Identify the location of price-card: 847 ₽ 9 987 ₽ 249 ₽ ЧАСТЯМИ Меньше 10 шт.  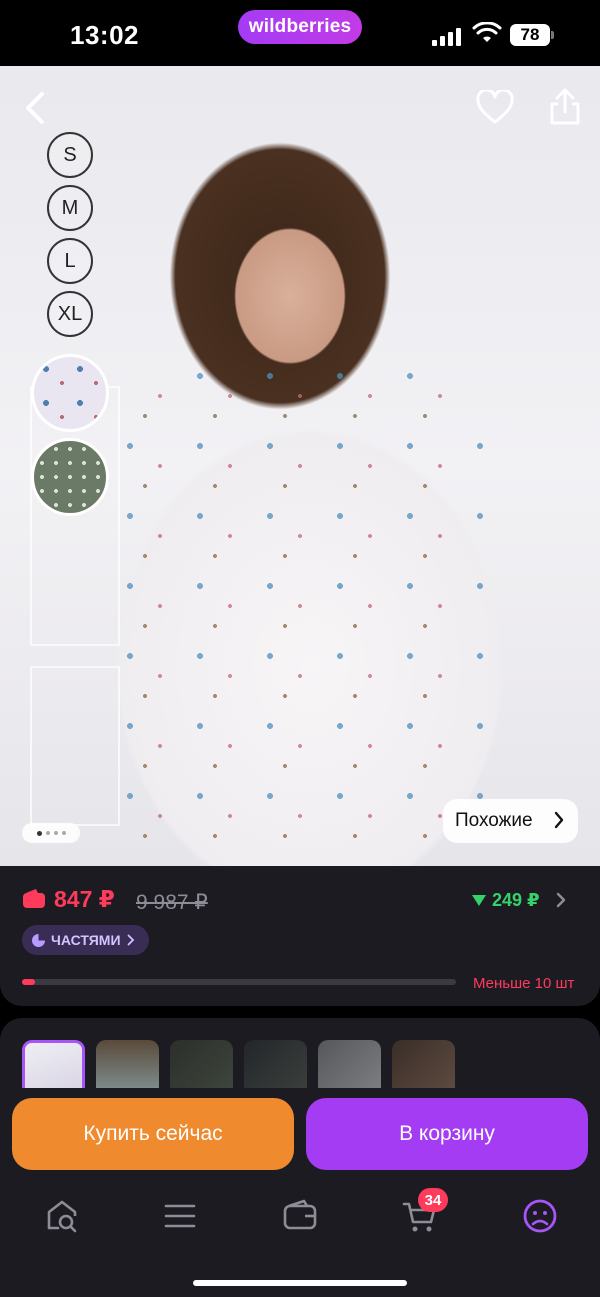
(300, 936).